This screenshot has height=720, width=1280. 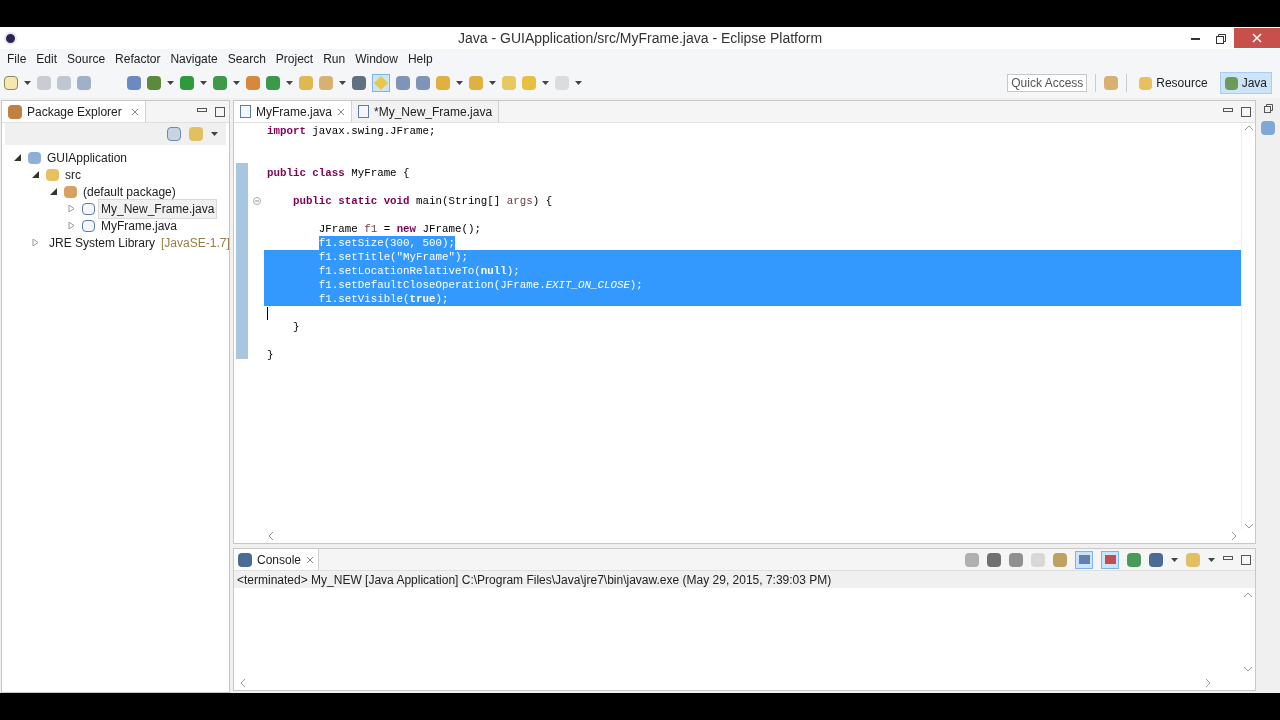 What do you see at coordinates (1110, 559) in the screenshot?
I see `show-on-error-button` at bounding box center [1110, 559].